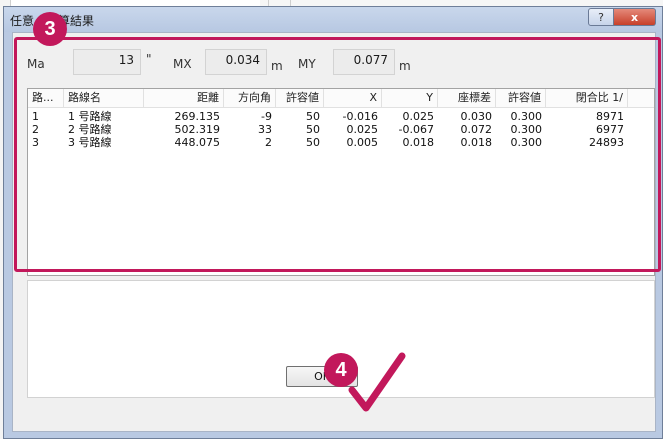  I want to click on close-button: x, so click(635, 17).